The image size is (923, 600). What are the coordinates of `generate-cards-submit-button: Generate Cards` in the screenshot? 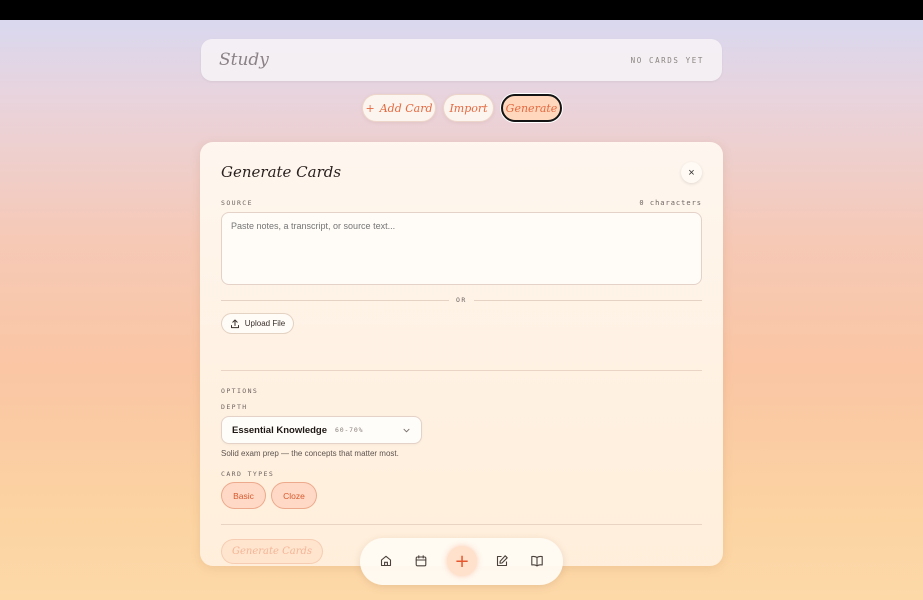 It's located at (272, 551).